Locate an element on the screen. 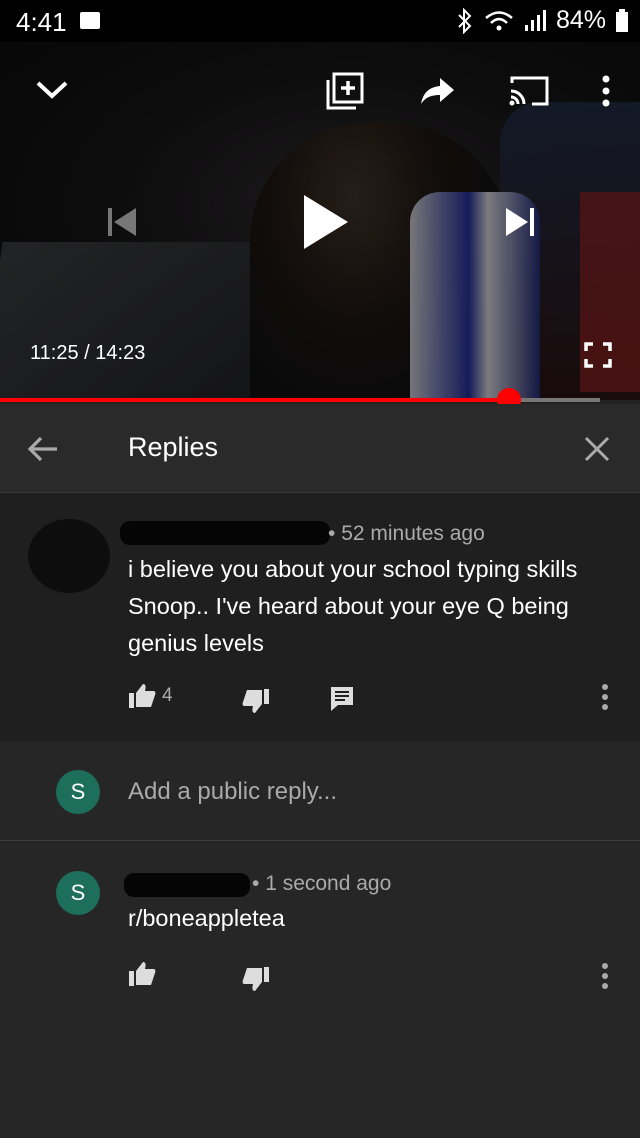 The height and width of the screenshot is (1138, 640). current-time: 11:25 is located at coordinates (54, 353).